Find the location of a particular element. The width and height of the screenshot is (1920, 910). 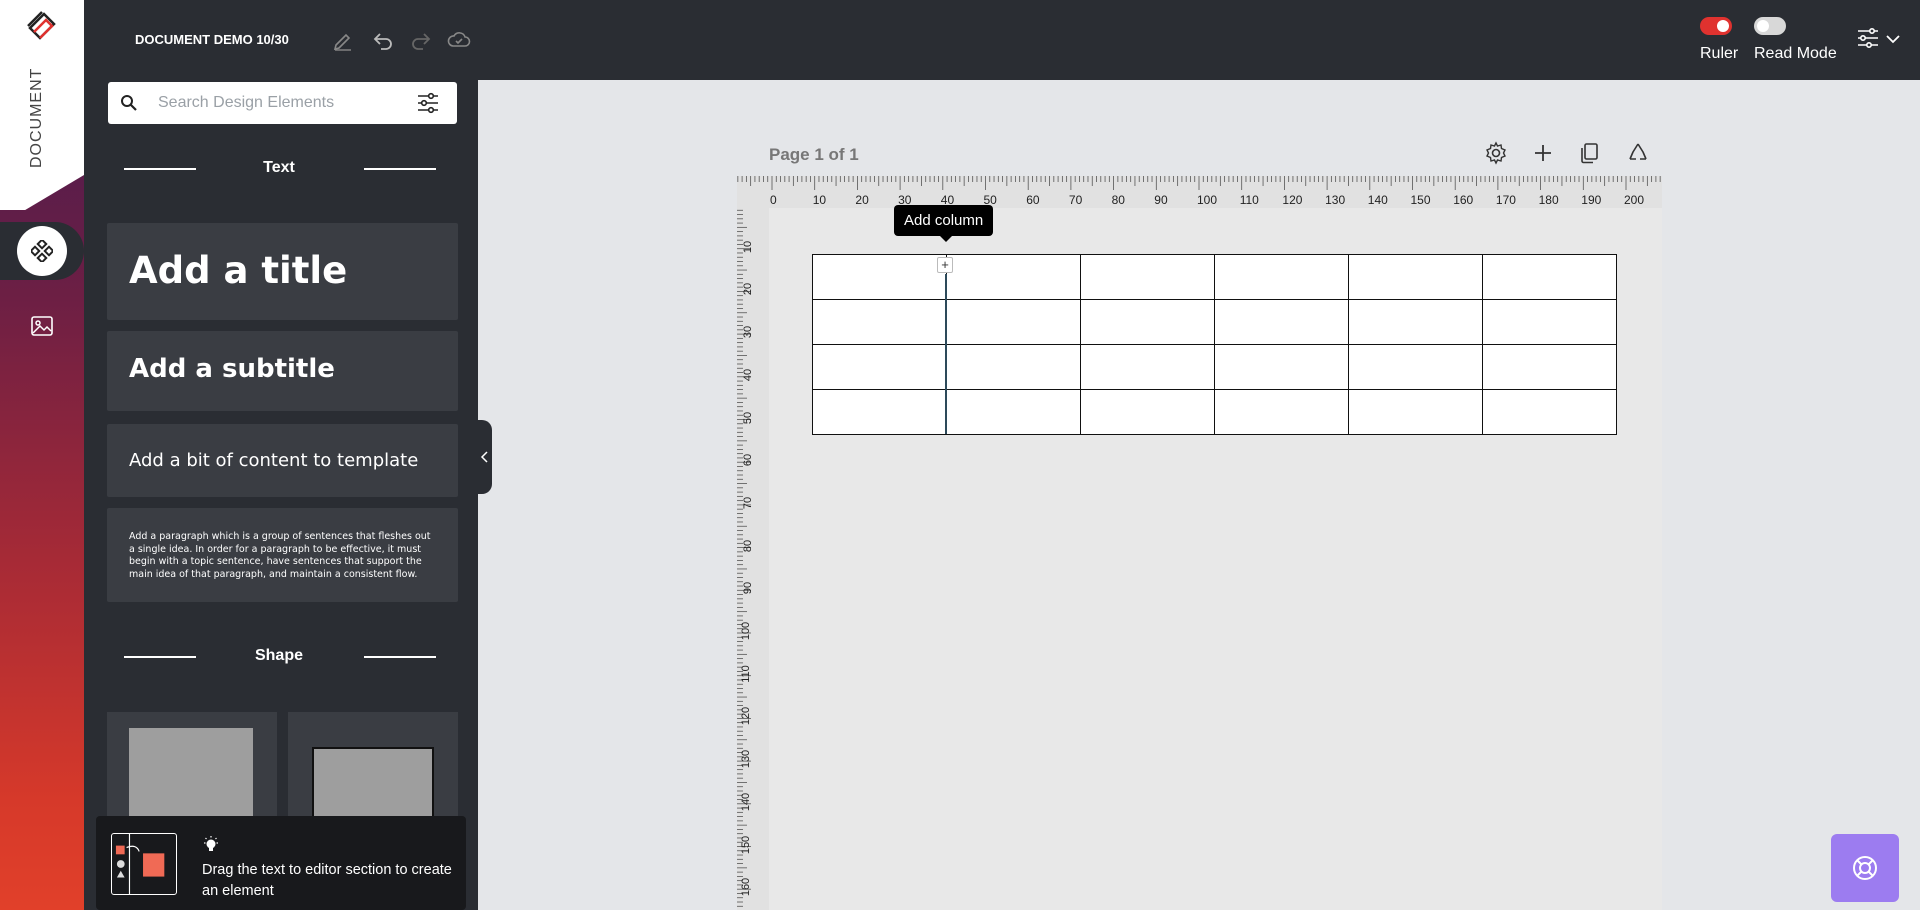

add-column-button: + is located at coordinates (945, 265).